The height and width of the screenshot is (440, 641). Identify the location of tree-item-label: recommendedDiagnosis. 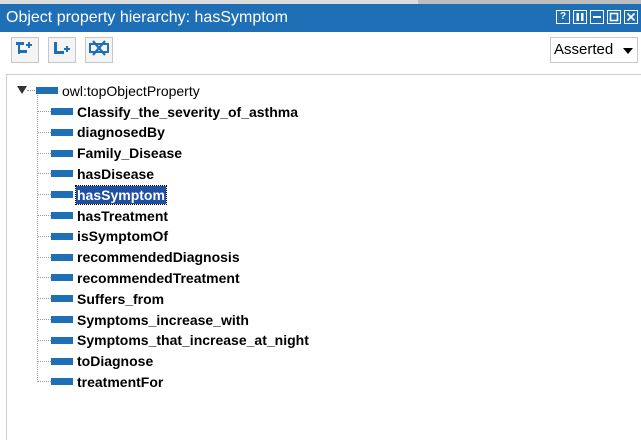
(158, 257).